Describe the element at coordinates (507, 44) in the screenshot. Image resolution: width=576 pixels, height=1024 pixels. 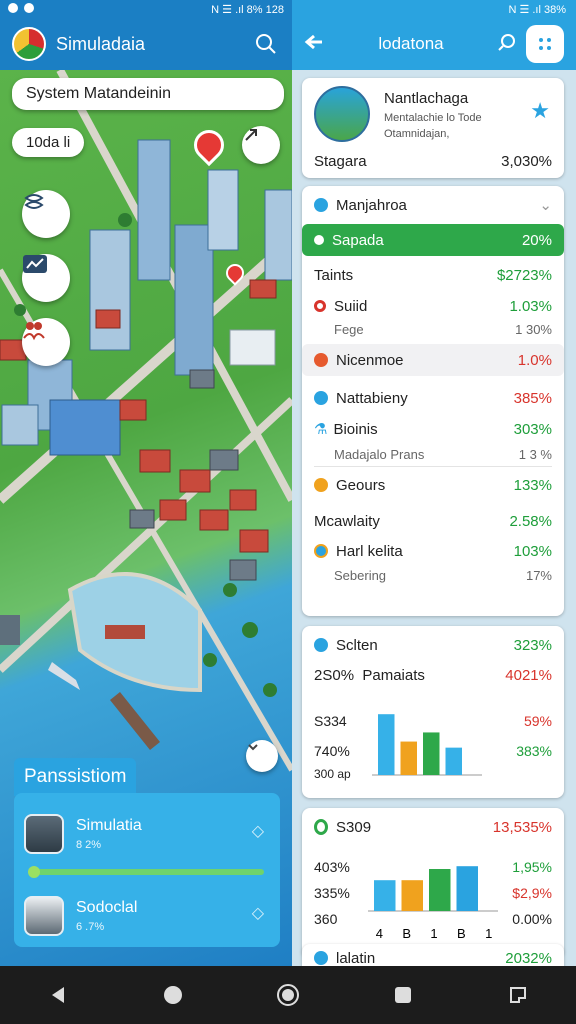
I see `search-icon-right` at that location.